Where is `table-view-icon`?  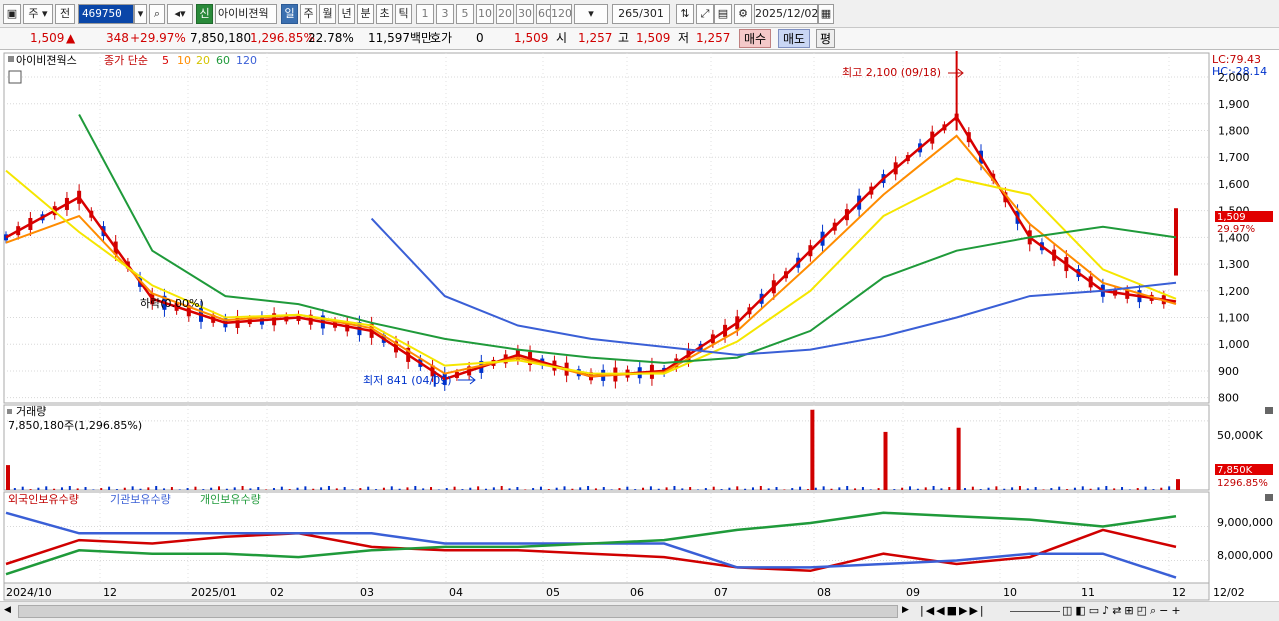 table-view-icon is located at coordinates (15, 77).